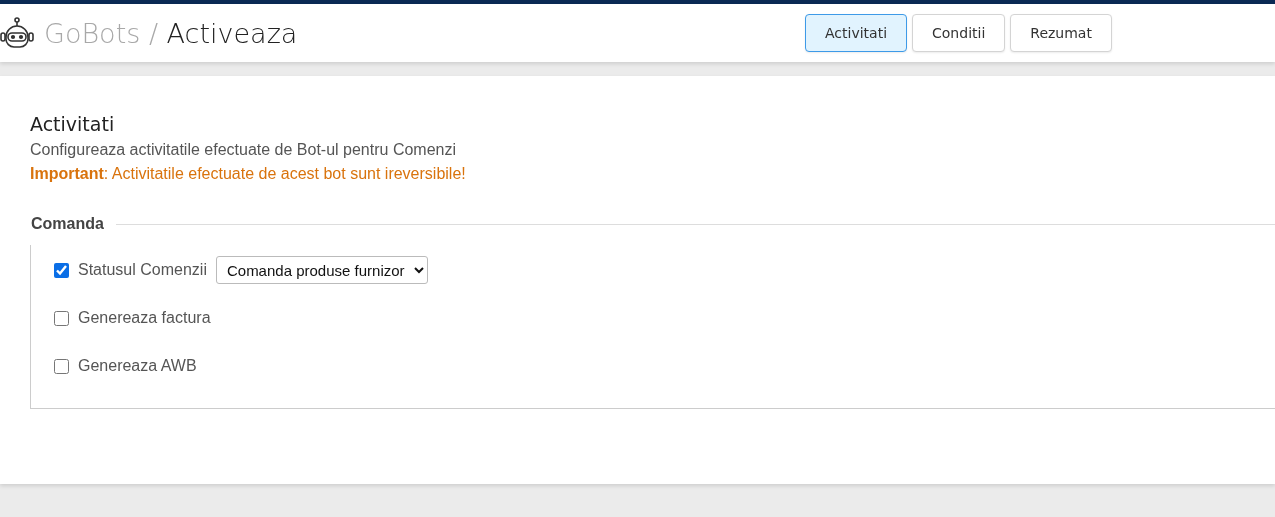 The image size is (1275, 517). What do you see at coordinates (243, 150) in the screenshot?
I see `section-description: Configureaza activitatile efectuate de Bot-ul pentru Comenzi` at bounding box center [243, 150].